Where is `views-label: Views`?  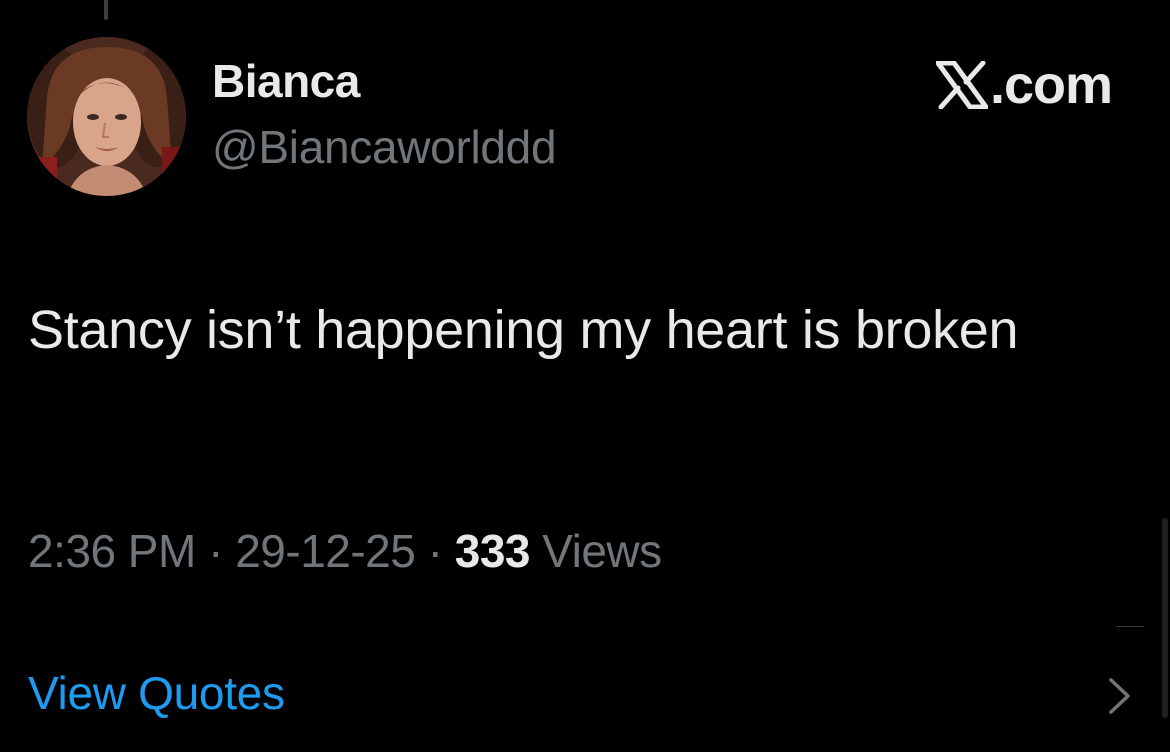
views-label: Views is located at coordinates (602, 551).